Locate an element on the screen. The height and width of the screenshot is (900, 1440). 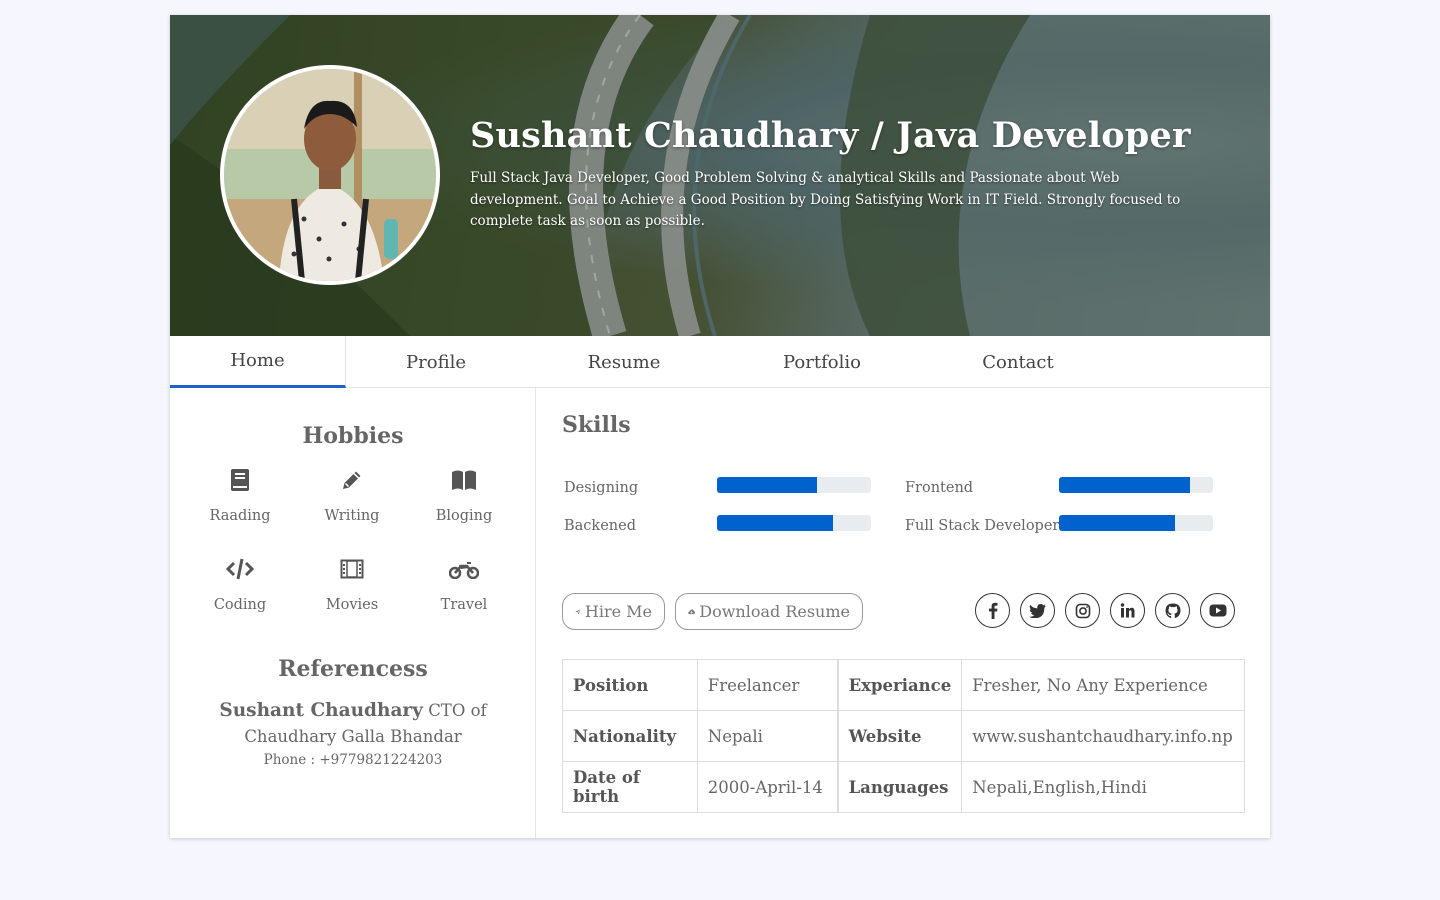
hobby-item: Bloging is located at coordinates (464, 494).